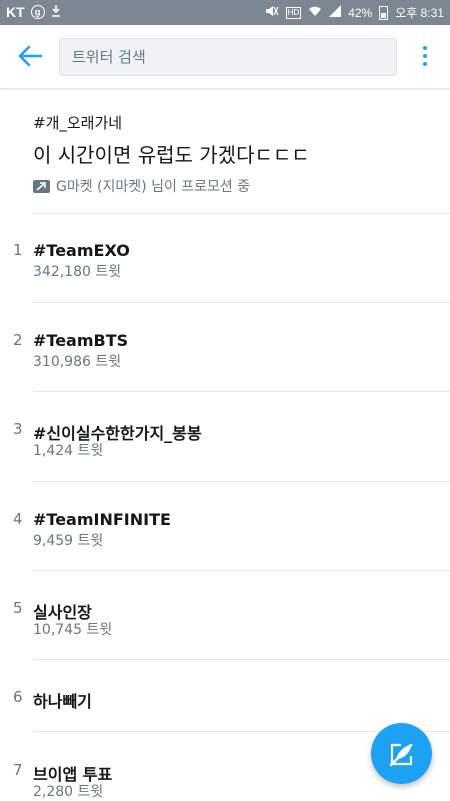 Image resolution: width=450 pixels, height=801 pixels. What do you see at coordinates (18, 250) in the screenshot?
I see `trend-rank: 1` at bounding box center [18, 250].